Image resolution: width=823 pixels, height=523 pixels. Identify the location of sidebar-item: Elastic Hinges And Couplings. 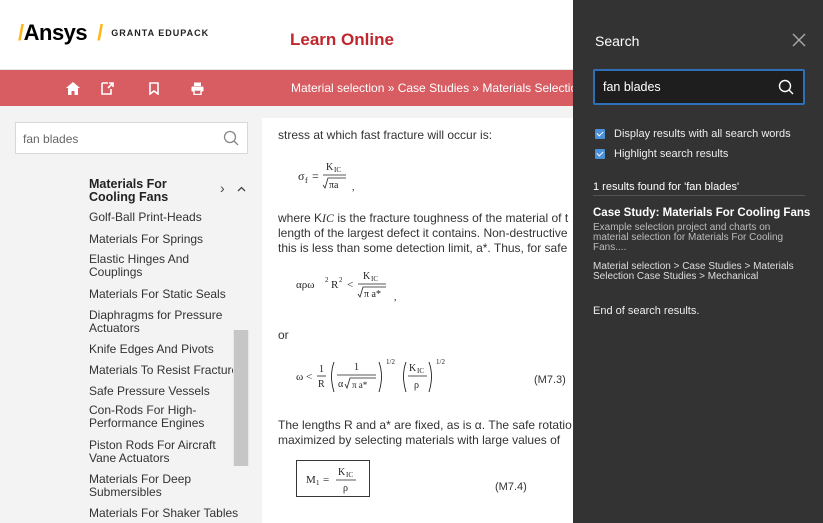
(149, 266).